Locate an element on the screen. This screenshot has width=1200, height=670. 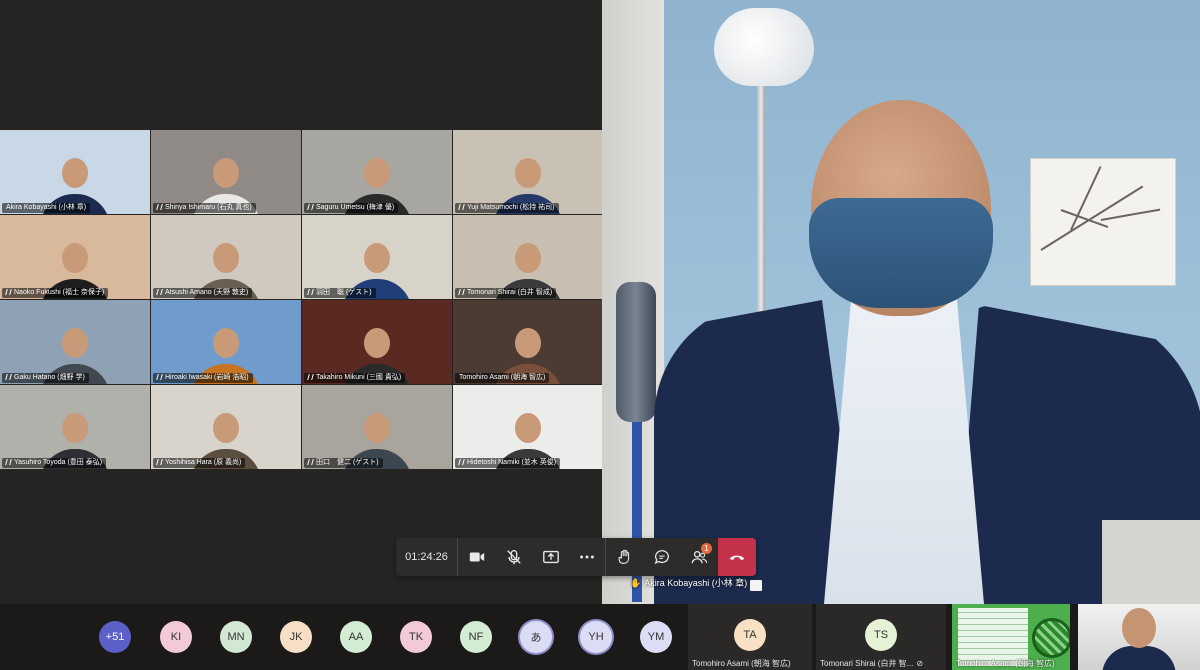
phone-hangup-icon is located at coordinates (737, 558).